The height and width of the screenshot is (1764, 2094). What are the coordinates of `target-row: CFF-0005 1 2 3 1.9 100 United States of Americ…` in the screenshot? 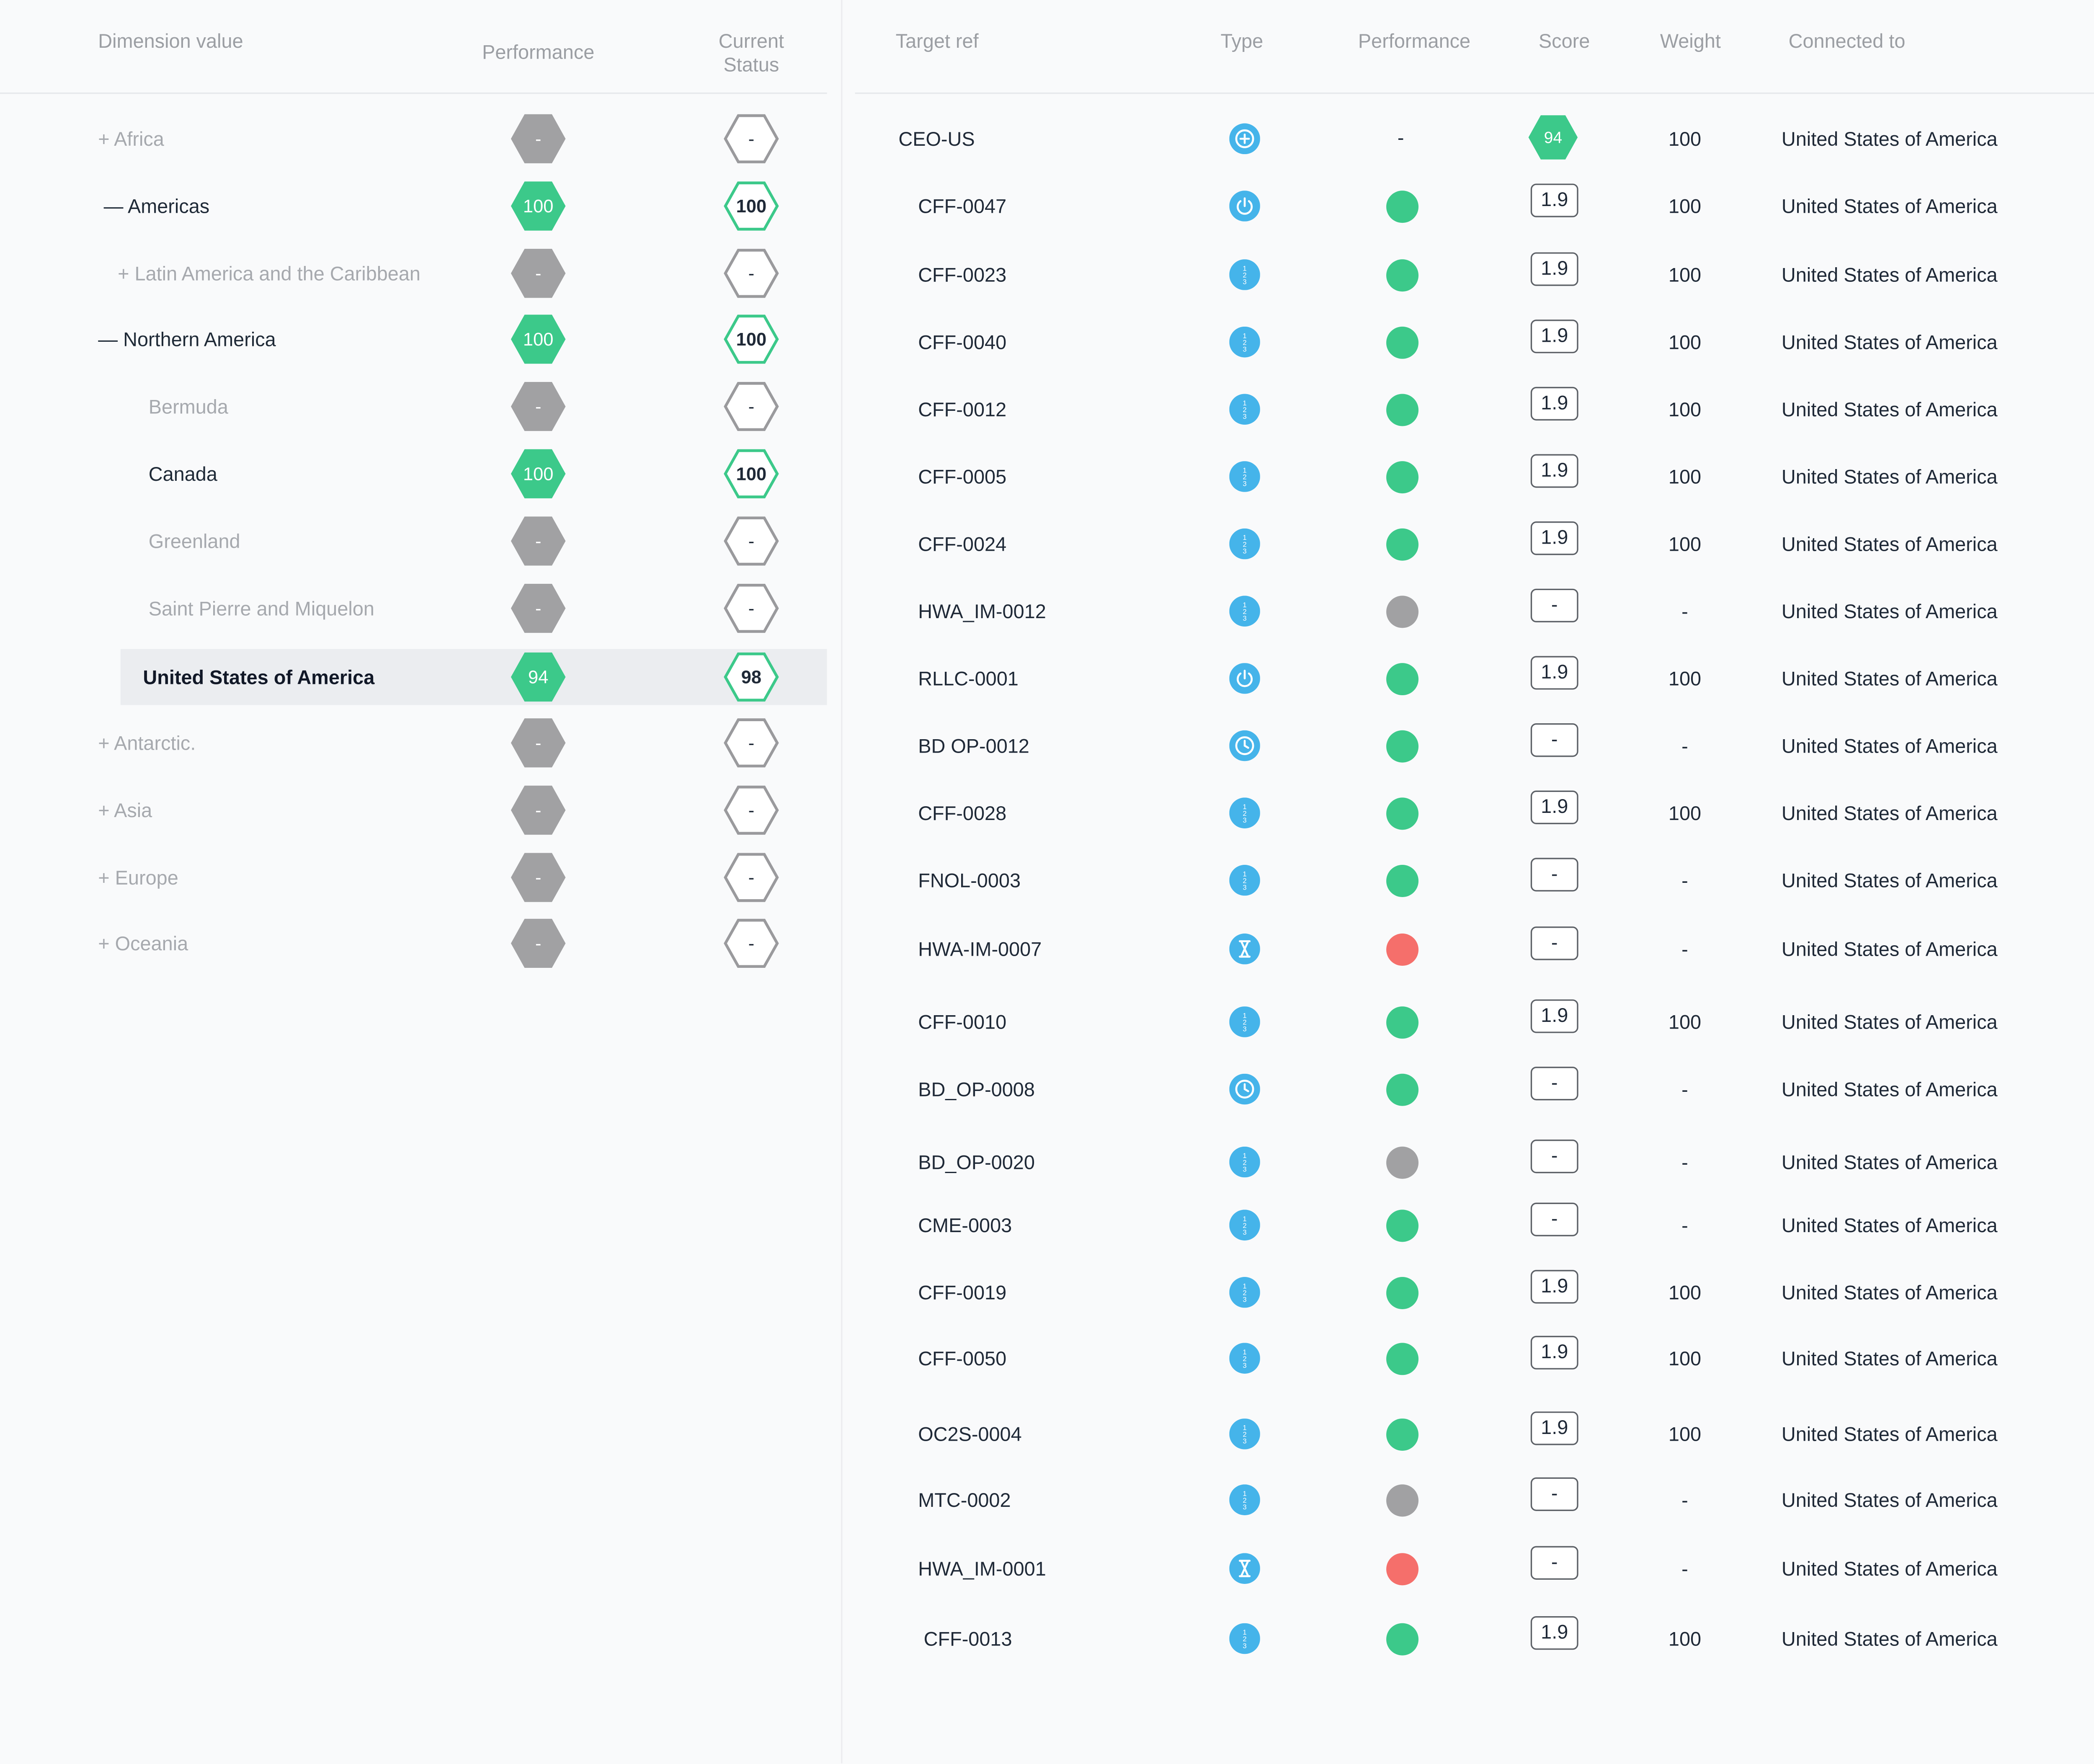 It's located at (1468, 477).